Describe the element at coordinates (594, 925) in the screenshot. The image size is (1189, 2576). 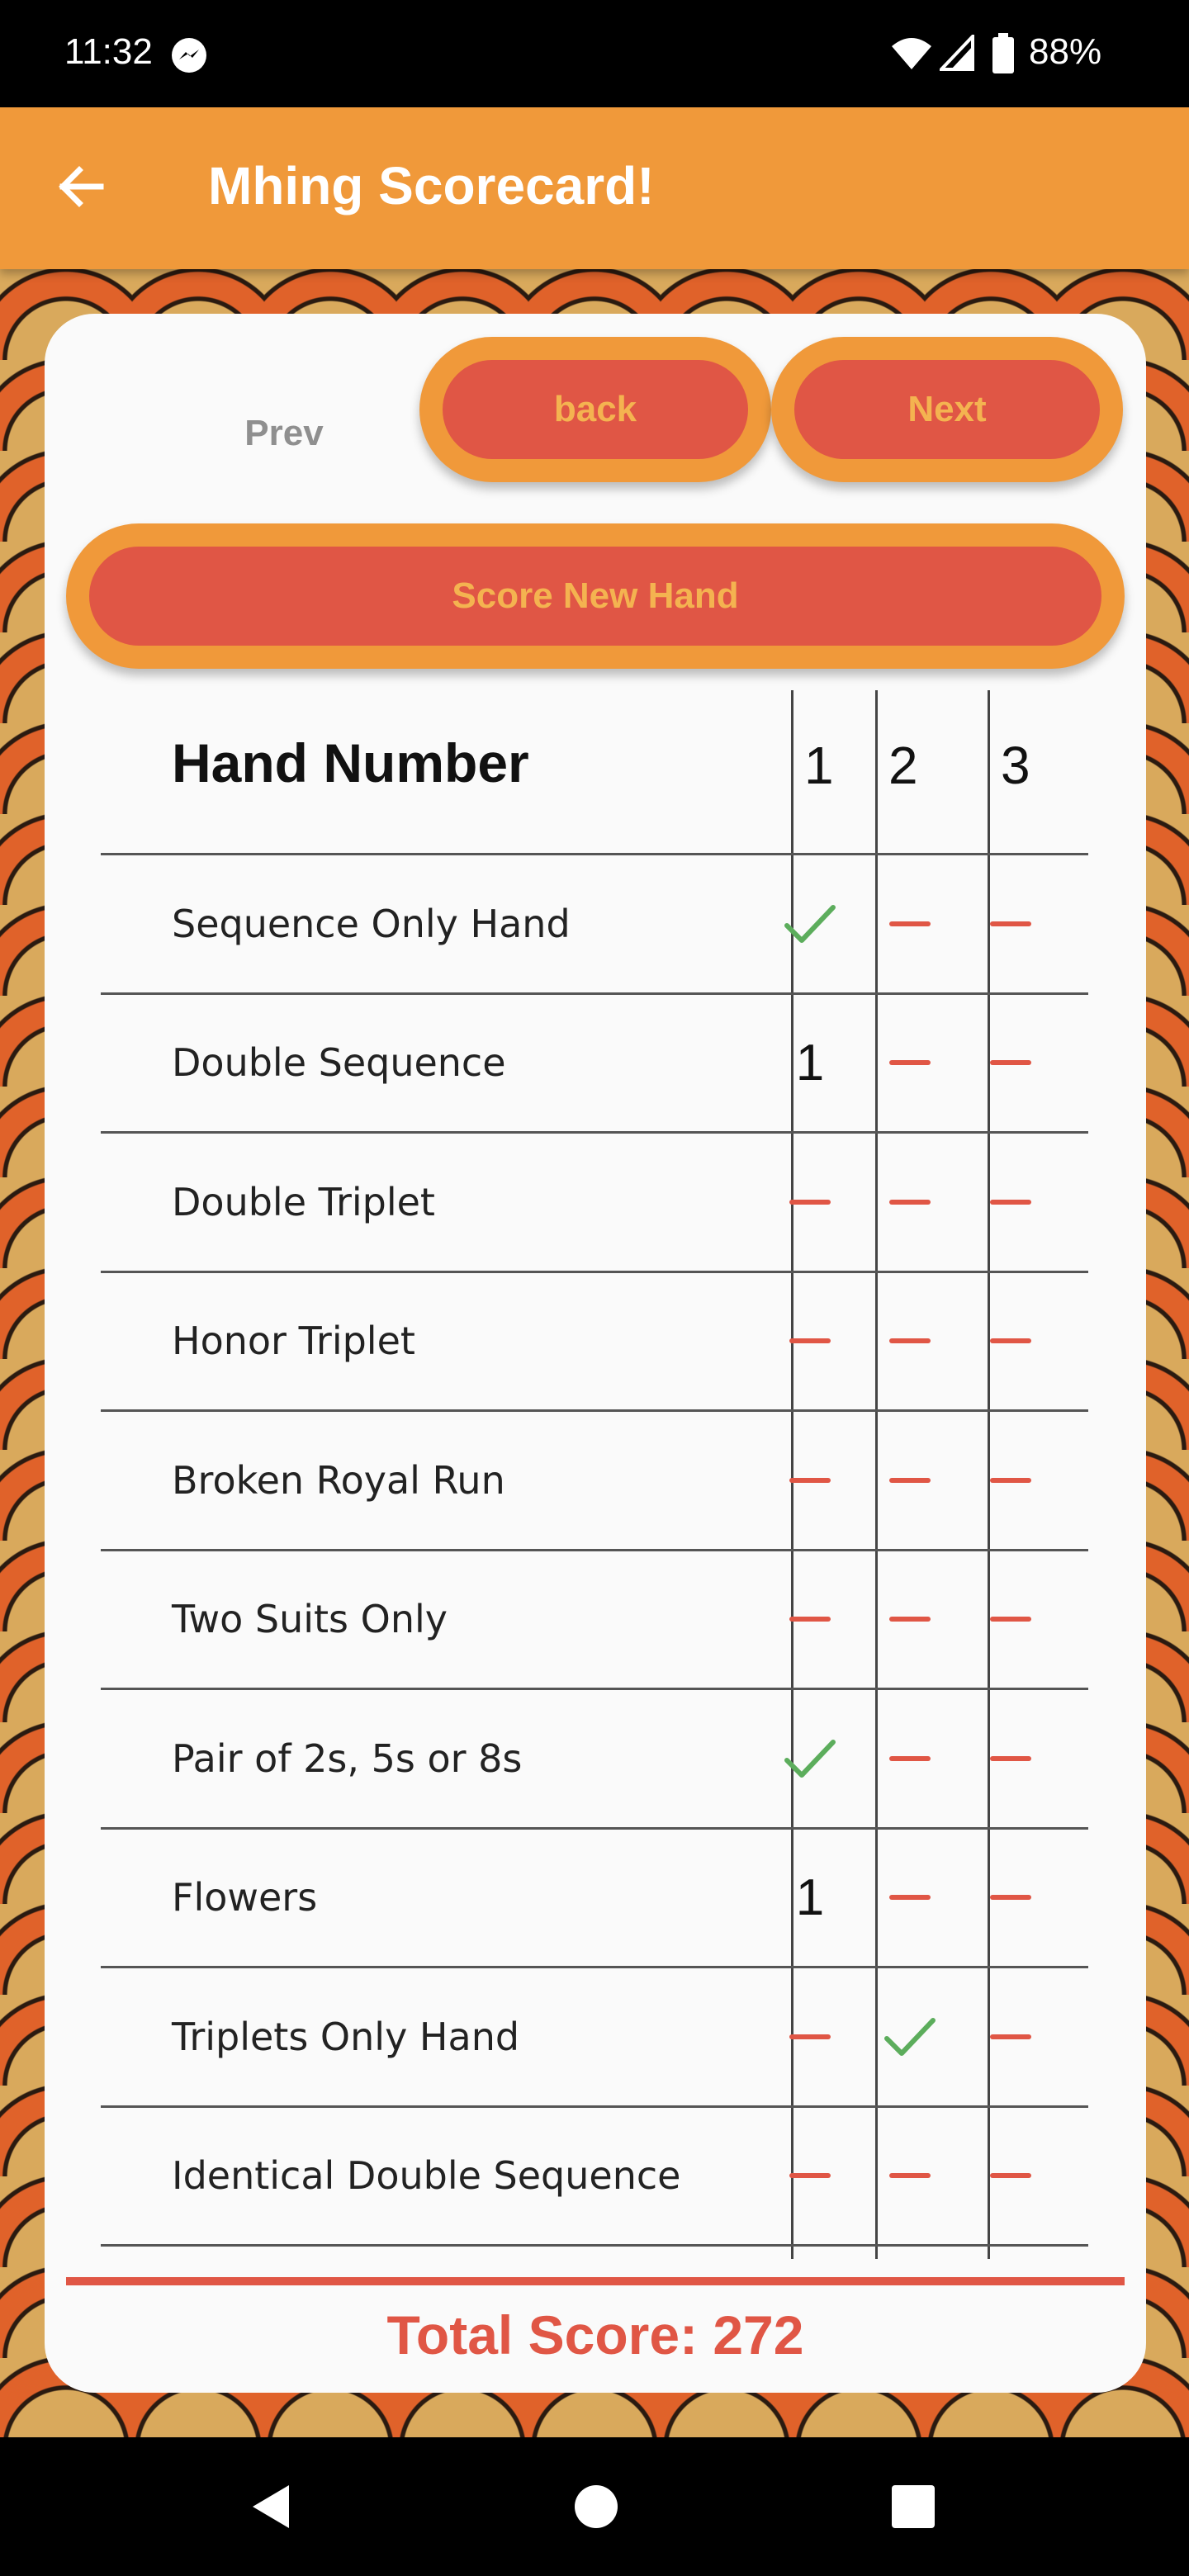
I see `table-row: Sequence Only Hand` at that location.